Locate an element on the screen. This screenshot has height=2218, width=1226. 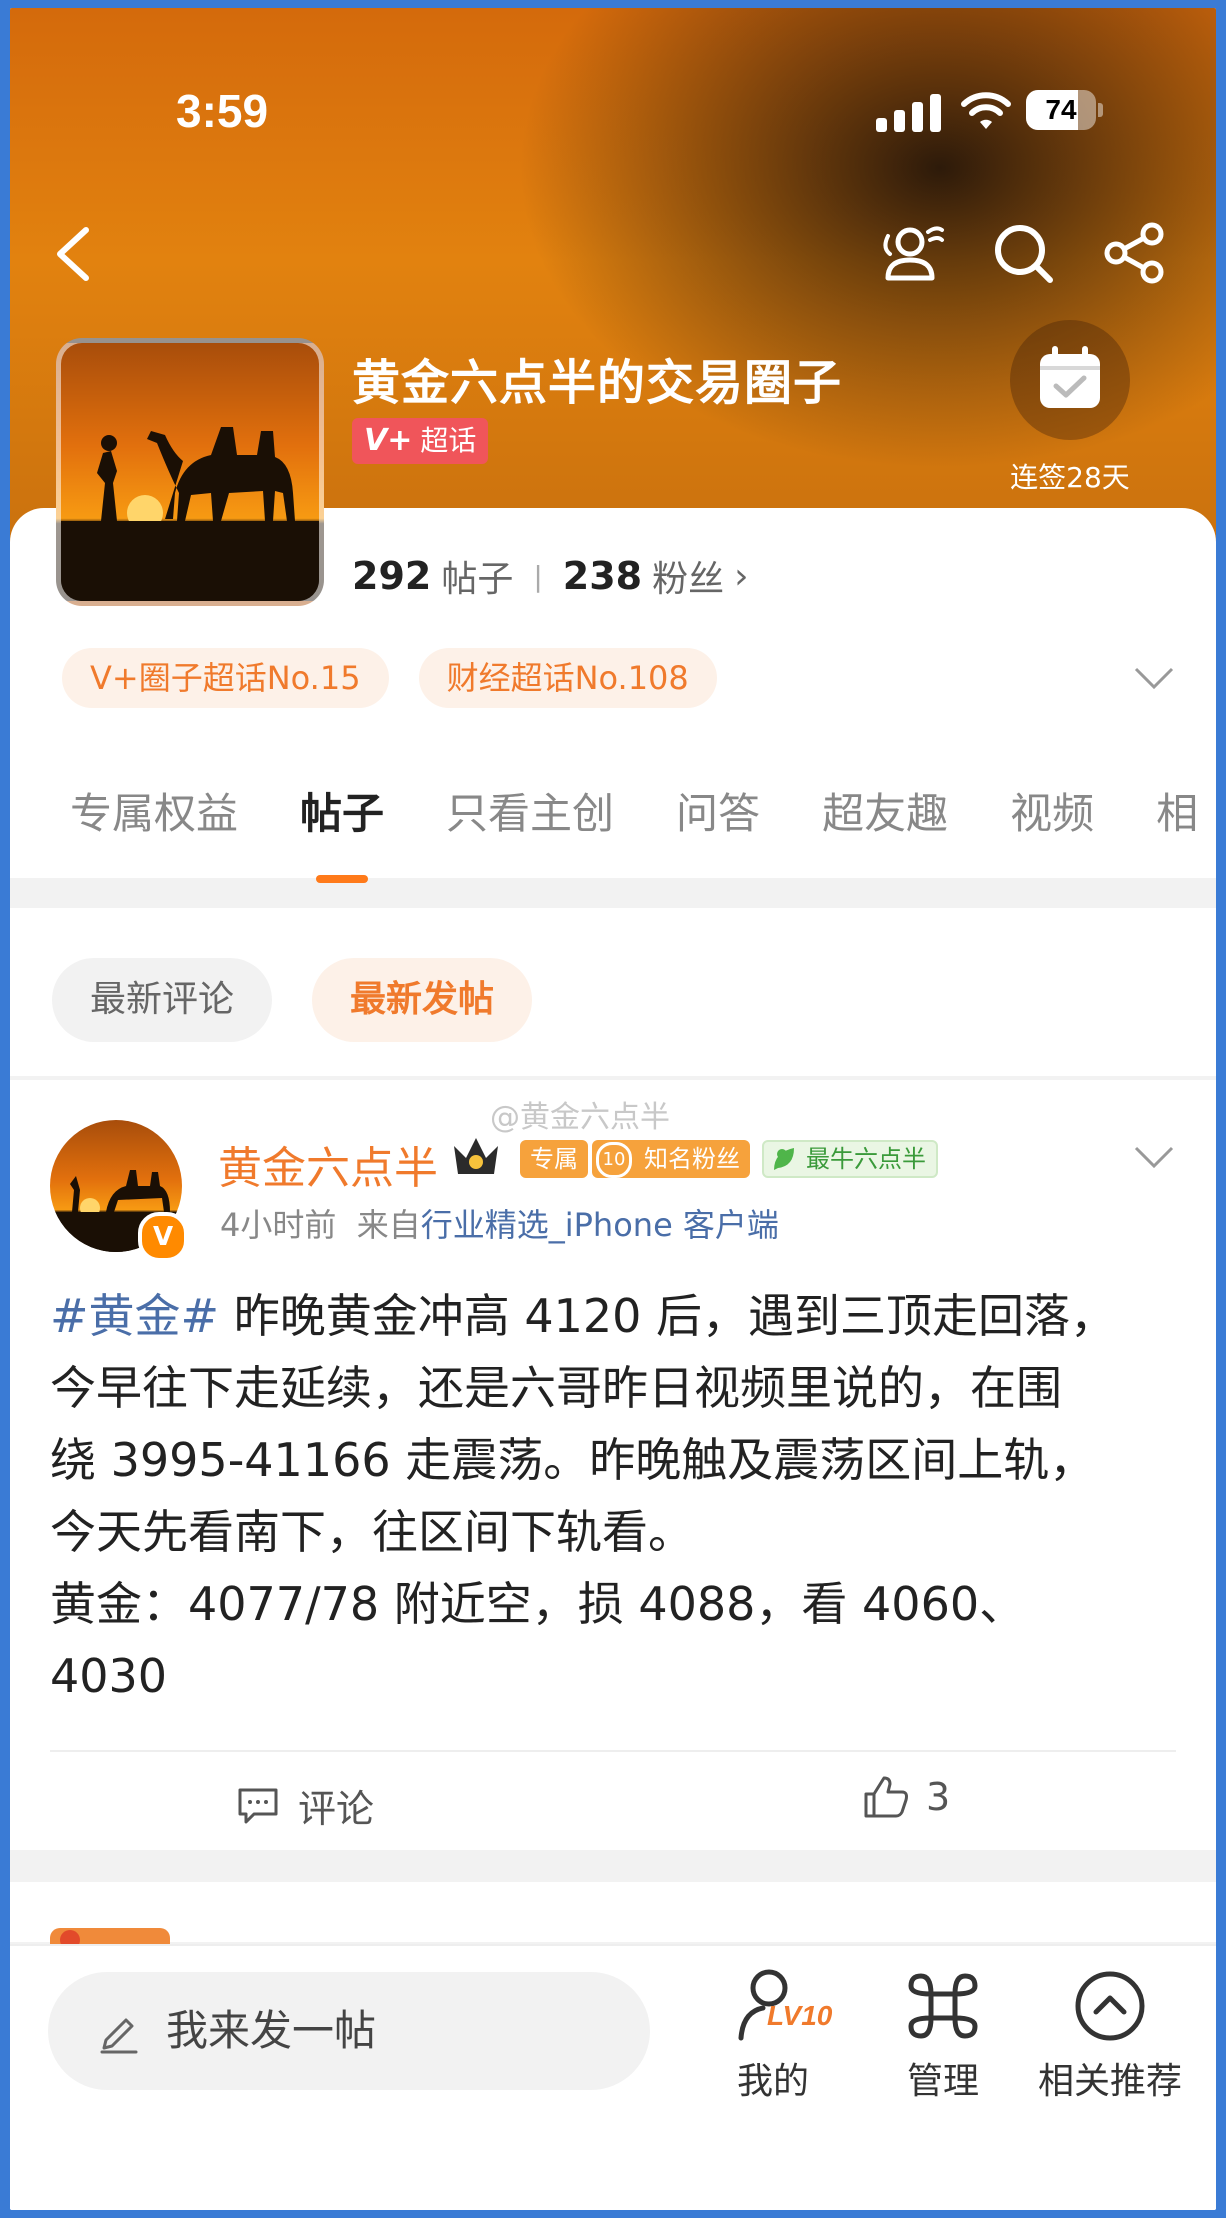
chevron-down-icon is located at coordinates (1154, 678).